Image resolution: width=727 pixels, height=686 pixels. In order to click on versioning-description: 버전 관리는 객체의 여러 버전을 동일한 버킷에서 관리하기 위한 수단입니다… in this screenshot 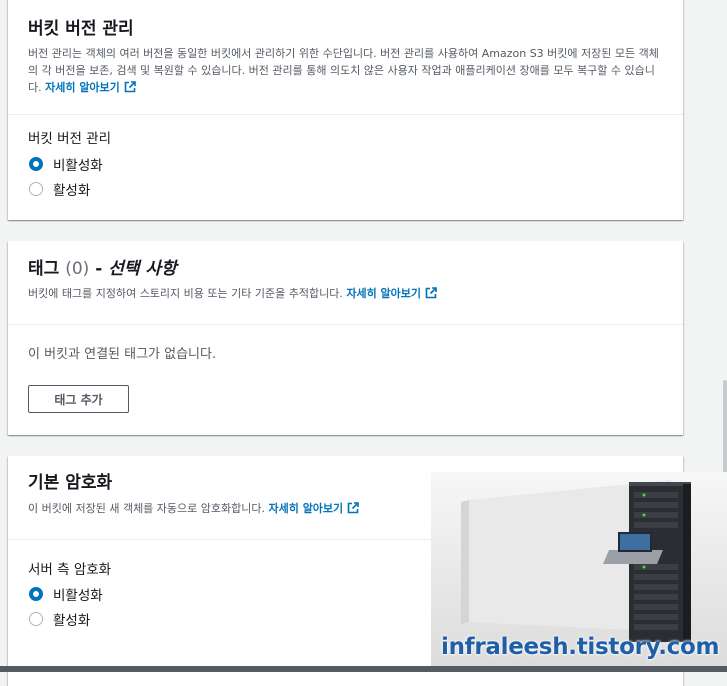, I will do `click(345, 70)`.